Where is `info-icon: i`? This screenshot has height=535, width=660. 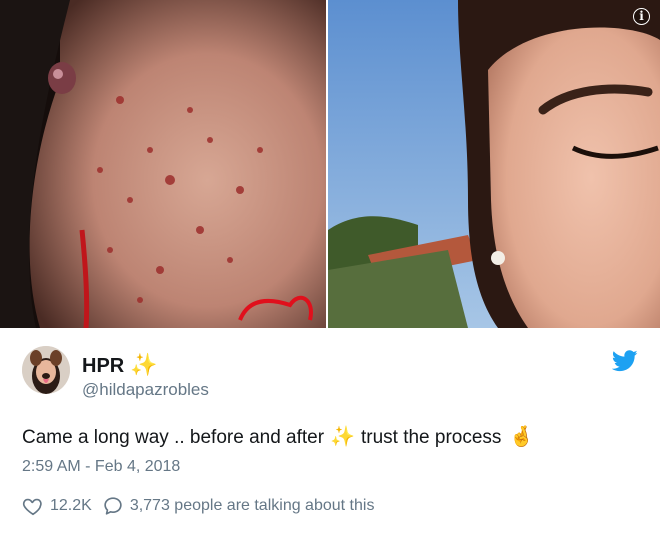 info-icon: i is located at coordinates (641, 16).